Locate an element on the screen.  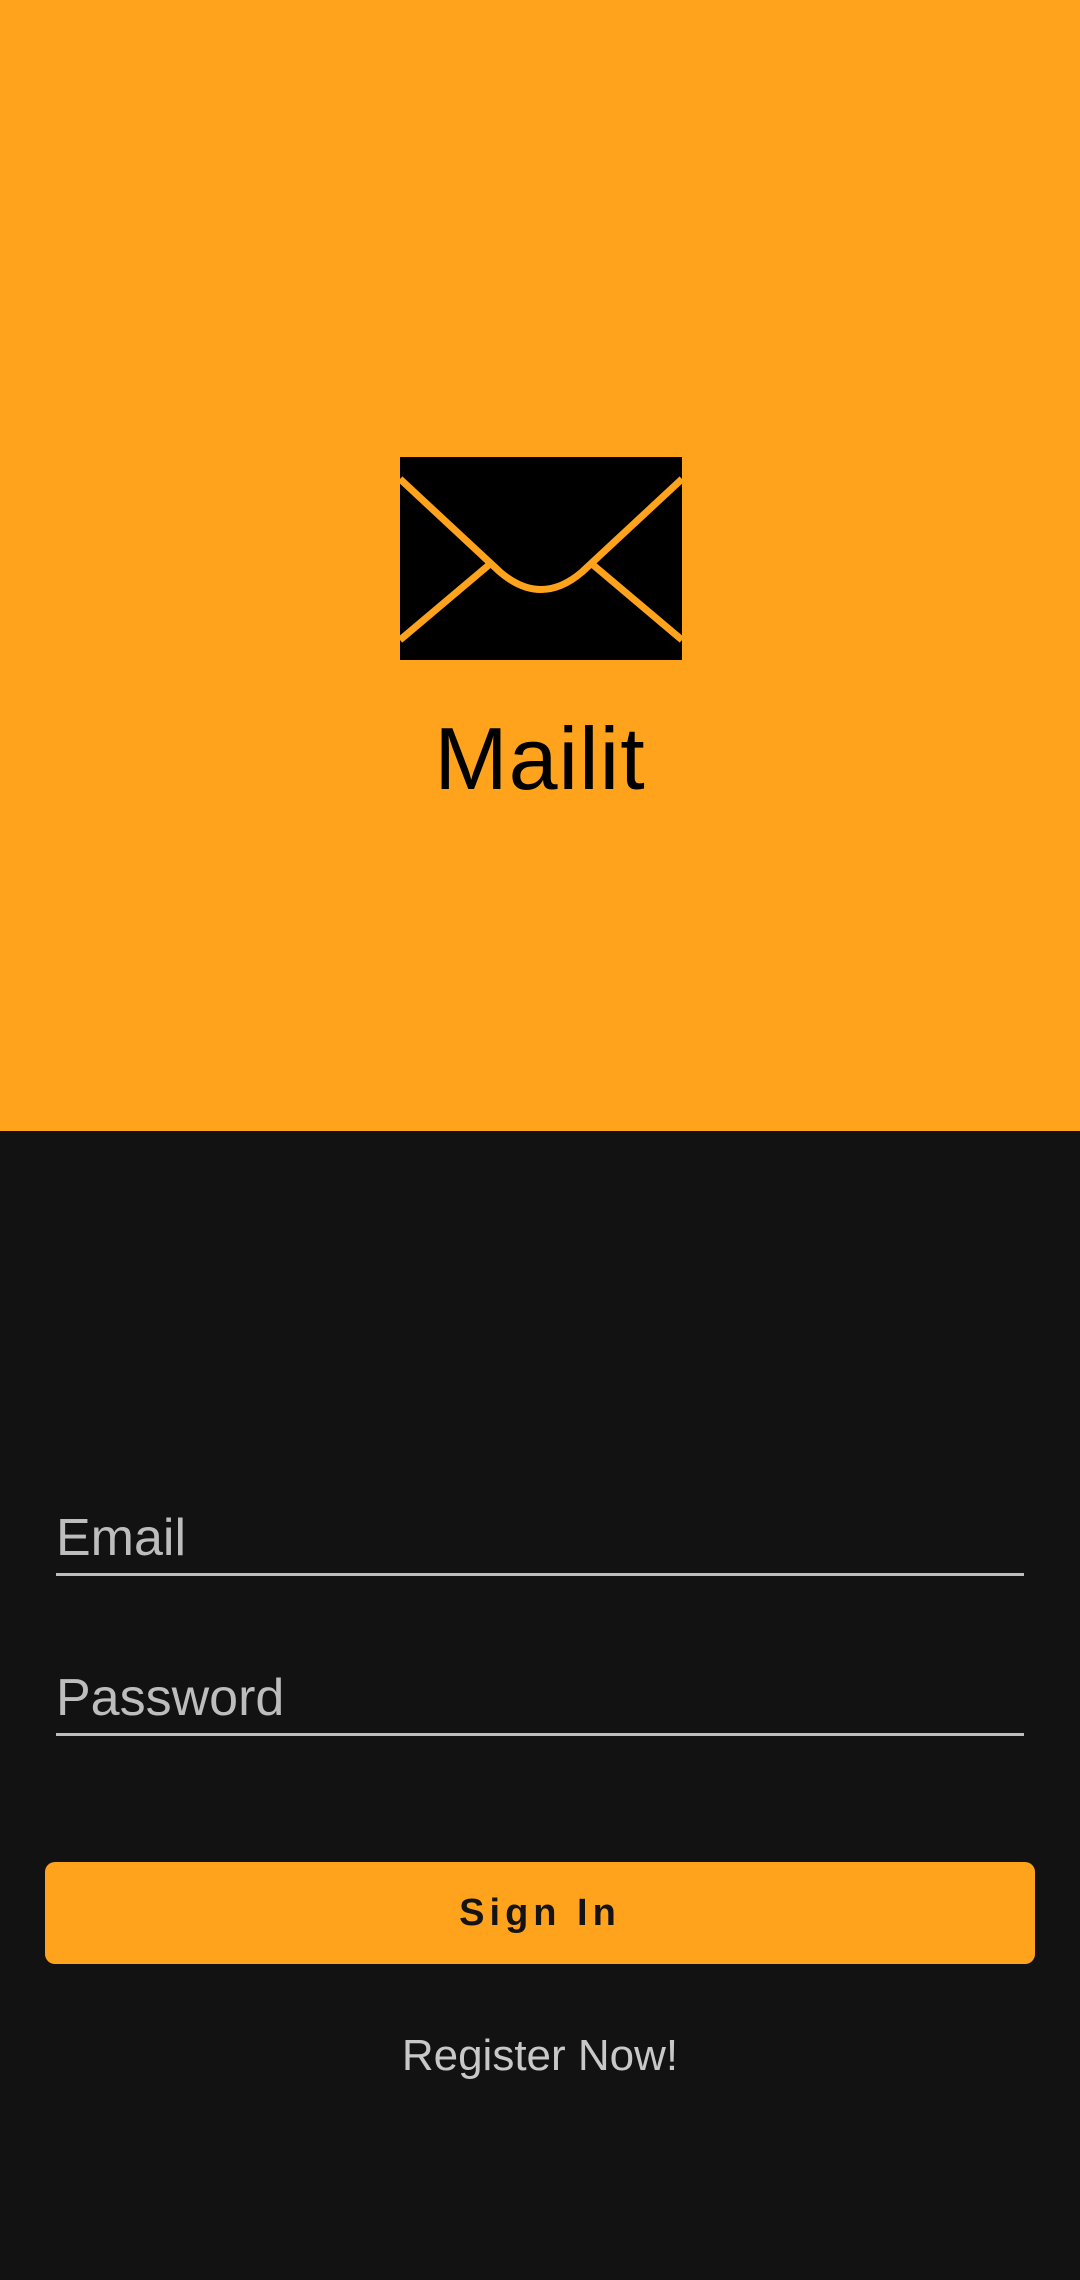
email-input is located at coordinates (540, 1538).